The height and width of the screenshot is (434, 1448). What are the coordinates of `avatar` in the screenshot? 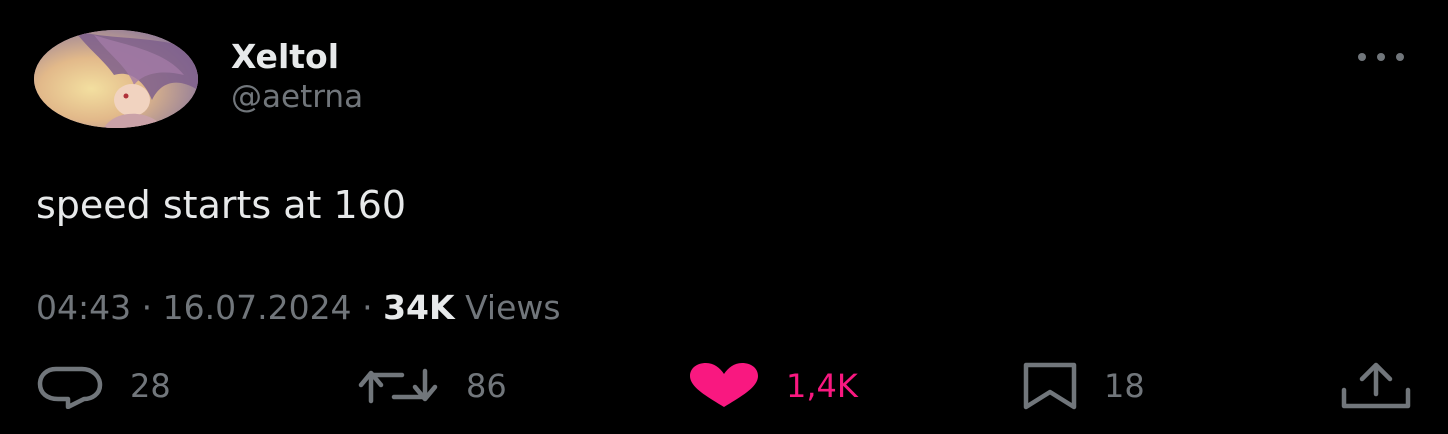 It's located at (116, 79).